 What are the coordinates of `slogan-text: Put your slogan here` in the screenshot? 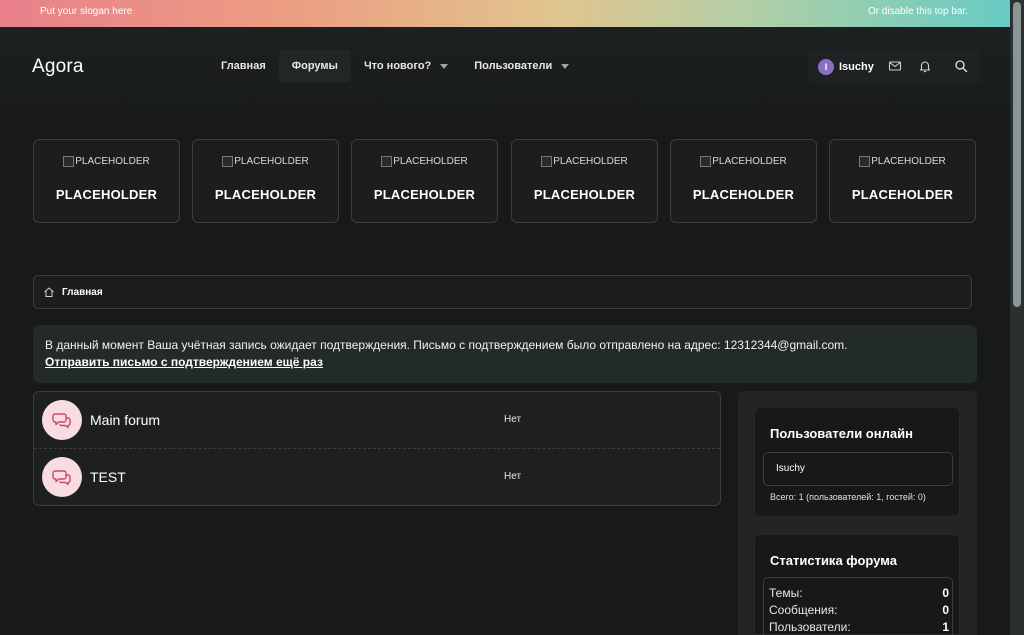 It's located at (86, 11).